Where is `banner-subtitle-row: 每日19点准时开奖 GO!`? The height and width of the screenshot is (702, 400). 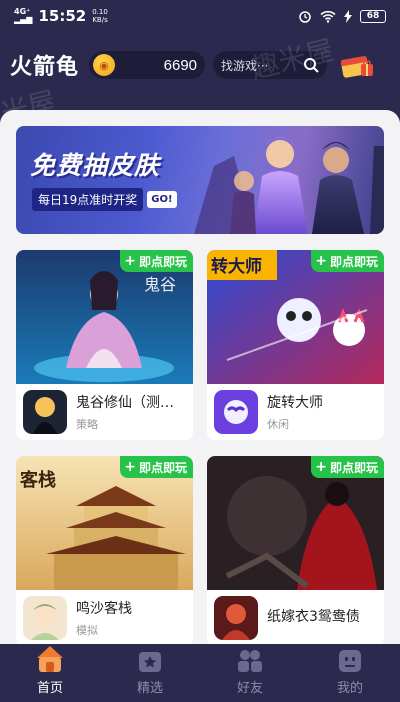 banner-subtitle-row: 每日19点准时开奖 GO! is located at coordinates (104, 199).